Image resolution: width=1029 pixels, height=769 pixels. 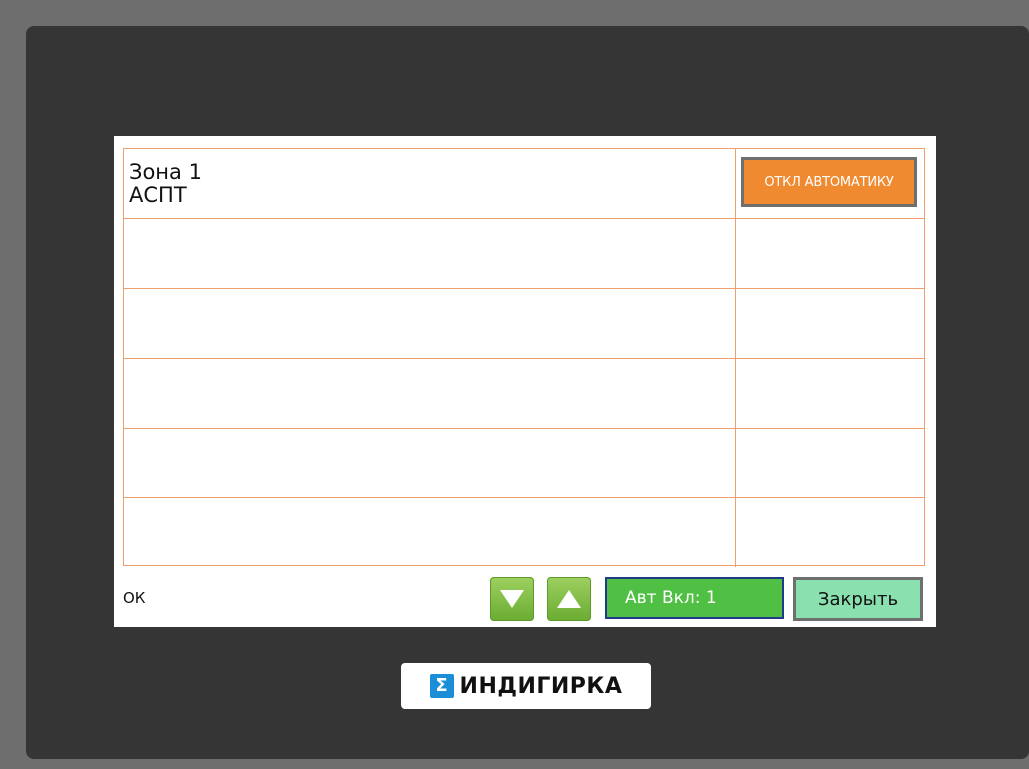 What do you see at coordinates (134, 598) in the screenshot?
I see `status-text: ОК` at bounding box center [134, 598].